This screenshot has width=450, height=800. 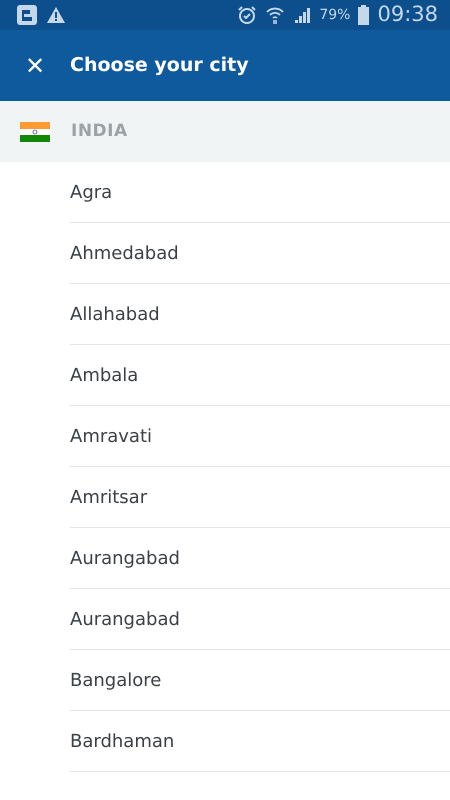 What do you see at coordinates (364, 15) in the screenshot?
I see `battery-icon` at bounding box center [364, 15].